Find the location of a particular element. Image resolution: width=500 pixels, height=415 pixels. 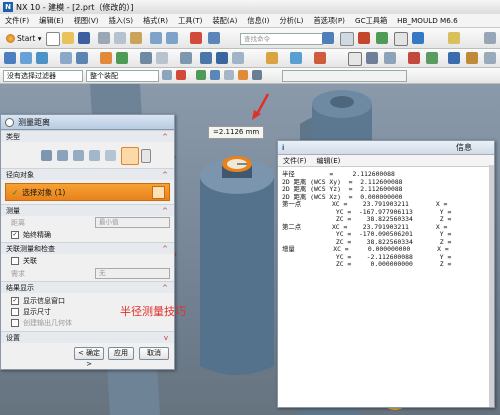

mould-icon is located at coordinates (454, 58).